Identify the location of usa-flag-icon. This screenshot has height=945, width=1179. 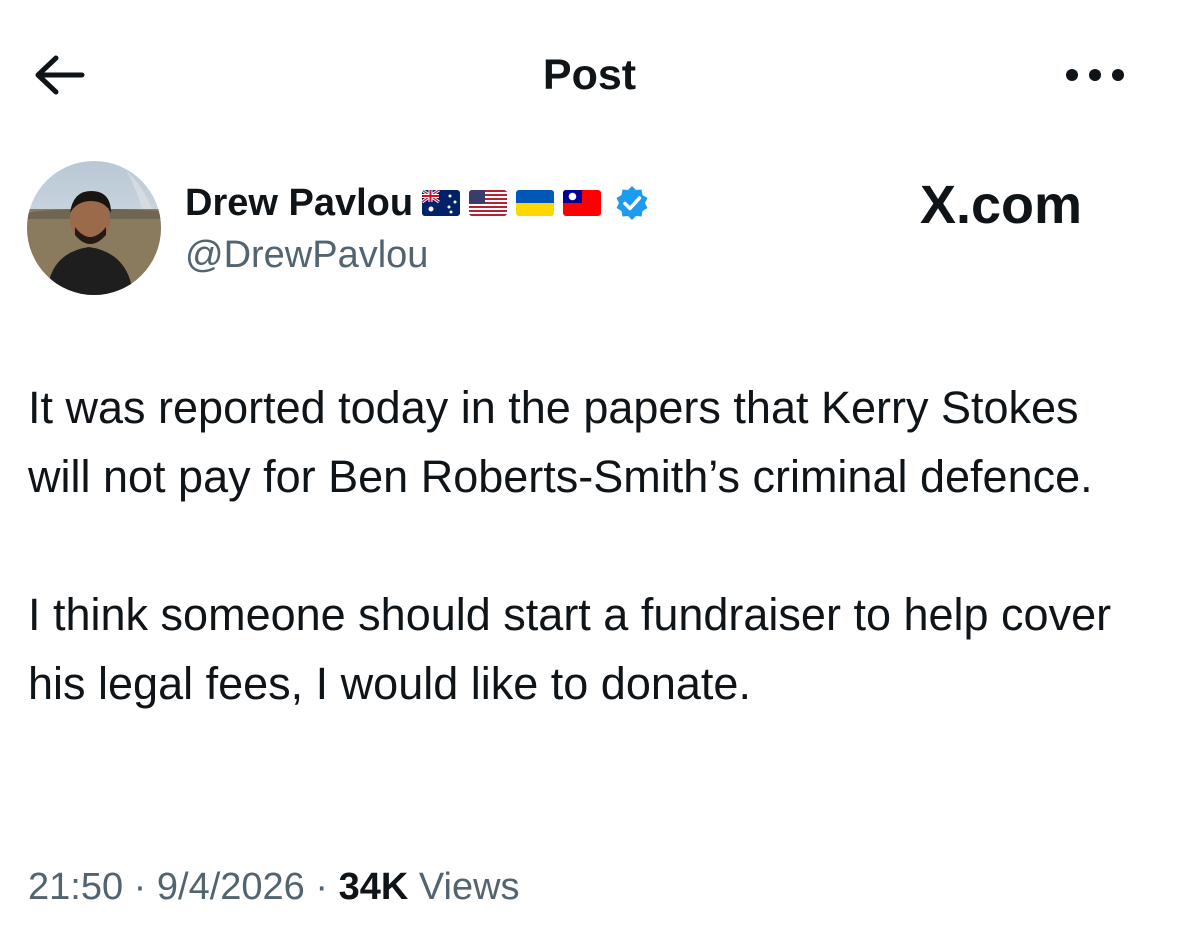
(488, 203).